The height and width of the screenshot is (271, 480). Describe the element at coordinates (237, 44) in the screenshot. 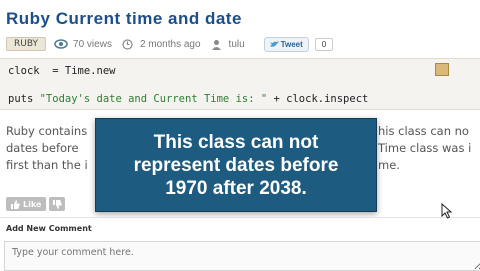

I see `author-link: tulu` at that location.